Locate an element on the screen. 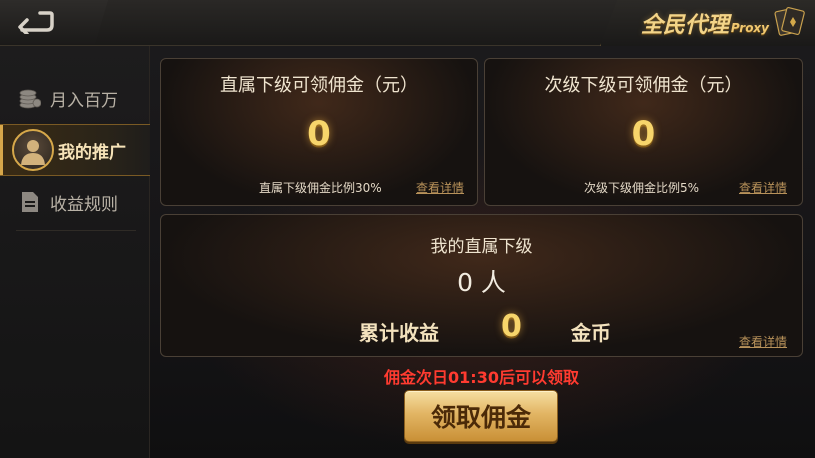 The height and width of the screenshot is (458, 815). sidebar-item-my-promotion: 我的推广 is located at coordinates (75, 150).